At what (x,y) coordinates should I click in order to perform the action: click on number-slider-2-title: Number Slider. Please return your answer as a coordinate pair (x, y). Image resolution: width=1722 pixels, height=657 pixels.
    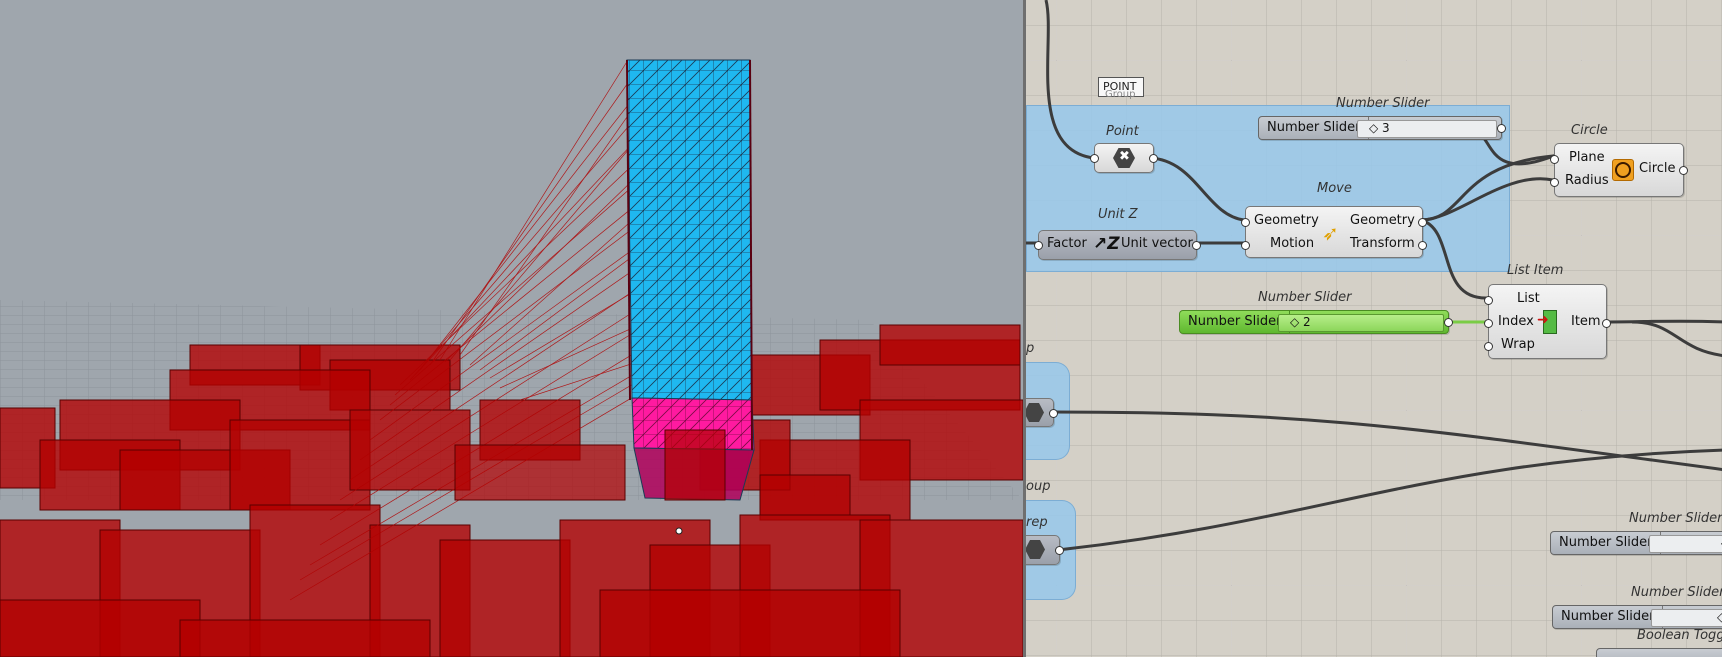
    Looking at the image, I should click on (1305, 297).